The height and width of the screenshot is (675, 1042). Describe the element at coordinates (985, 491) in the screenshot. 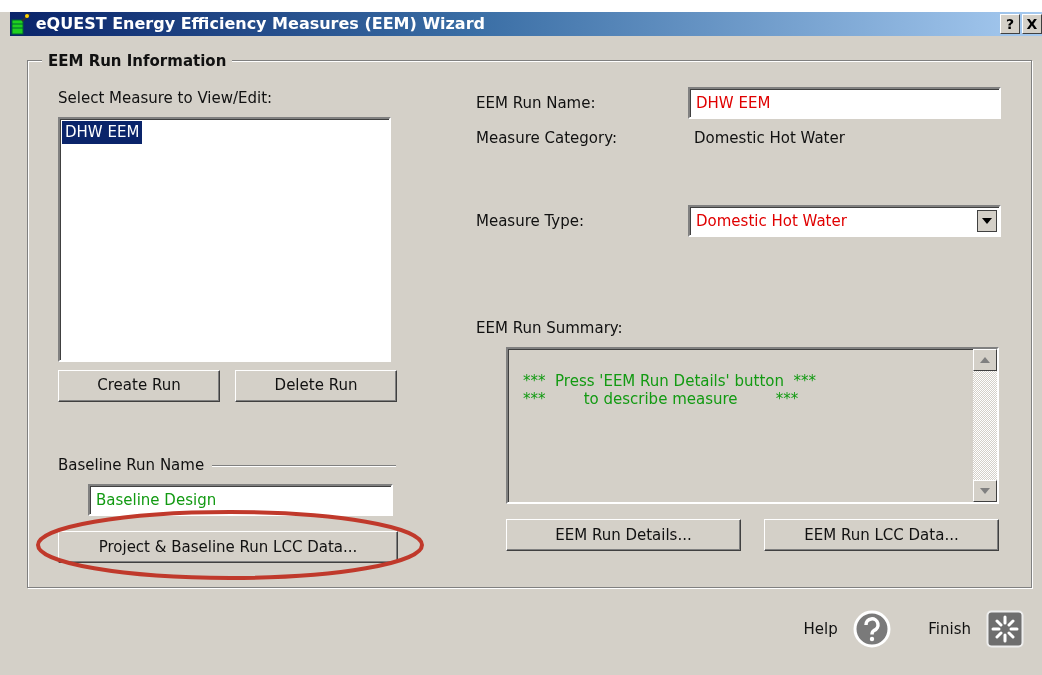

I see `scroll-down-icon` at that location.